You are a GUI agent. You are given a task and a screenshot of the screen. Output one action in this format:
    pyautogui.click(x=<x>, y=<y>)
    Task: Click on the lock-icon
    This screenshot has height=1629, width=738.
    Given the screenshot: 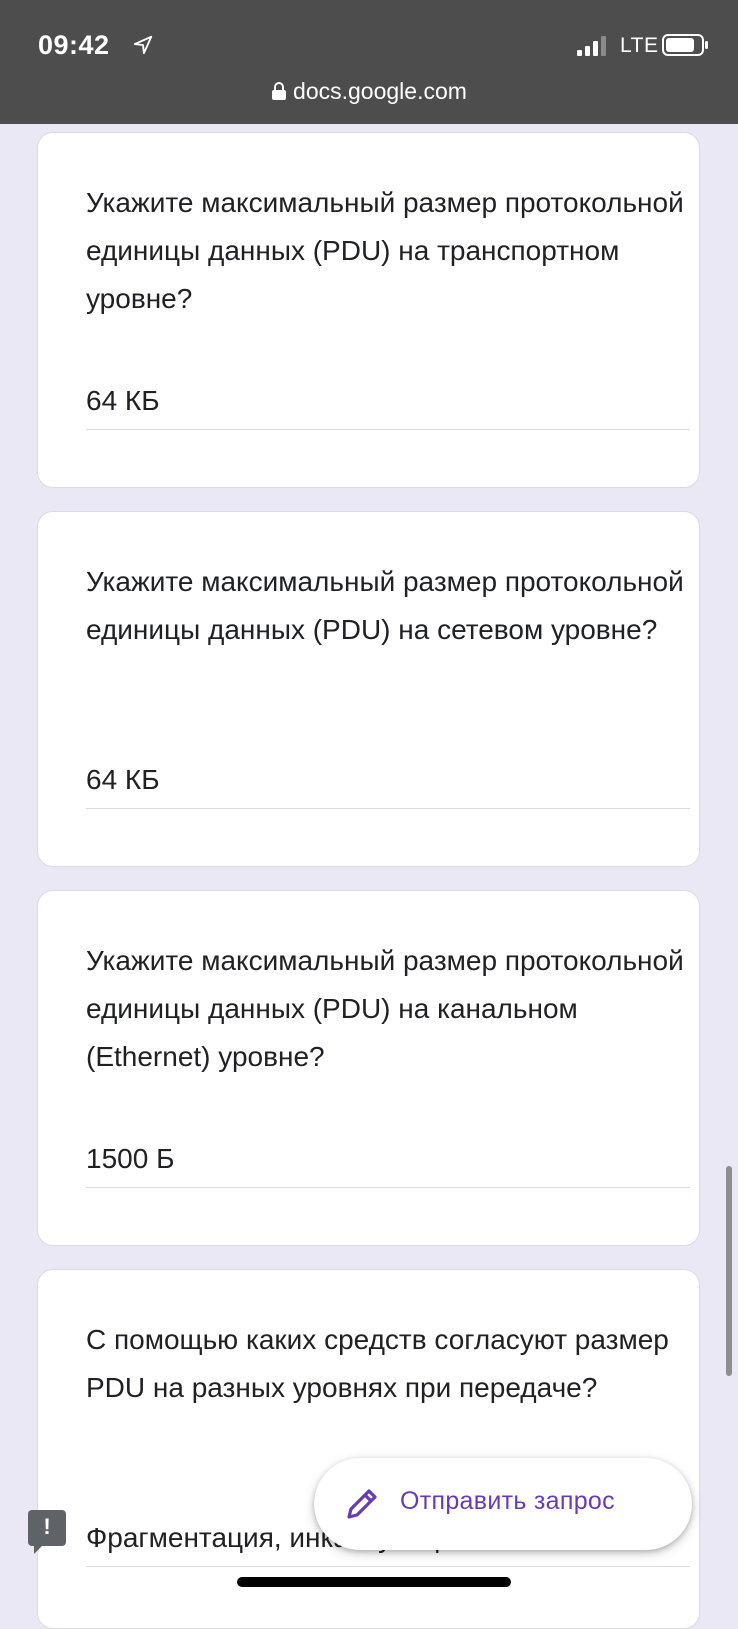 What is the action you would take?
    pyautogui.click(x=279, y=91)
    